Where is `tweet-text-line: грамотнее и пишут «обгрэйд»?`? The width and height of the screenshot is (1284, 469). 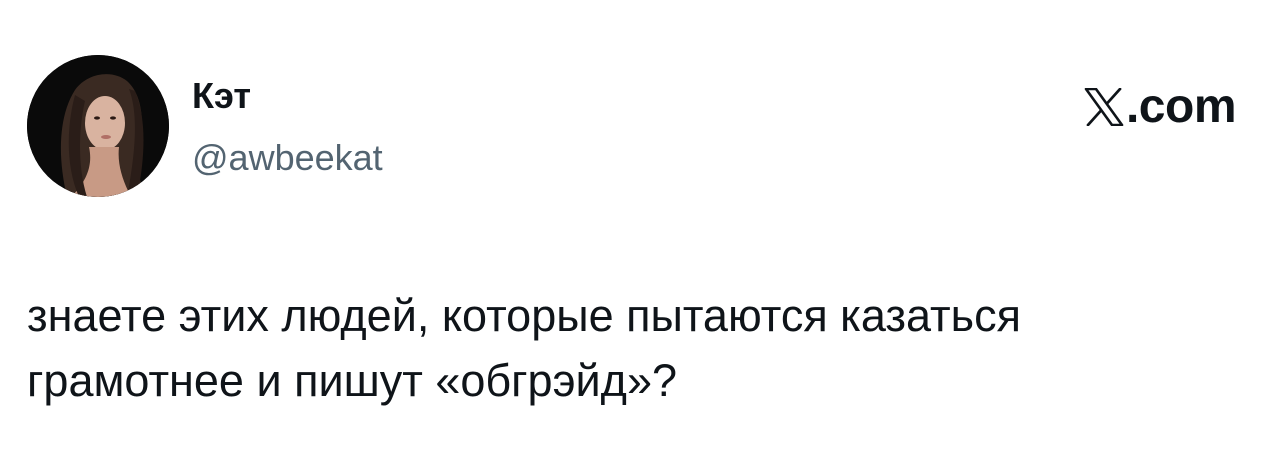
tweet-text-line: грамотнее и пишут «обгрэйд»? is located at coordinates (352, 380).